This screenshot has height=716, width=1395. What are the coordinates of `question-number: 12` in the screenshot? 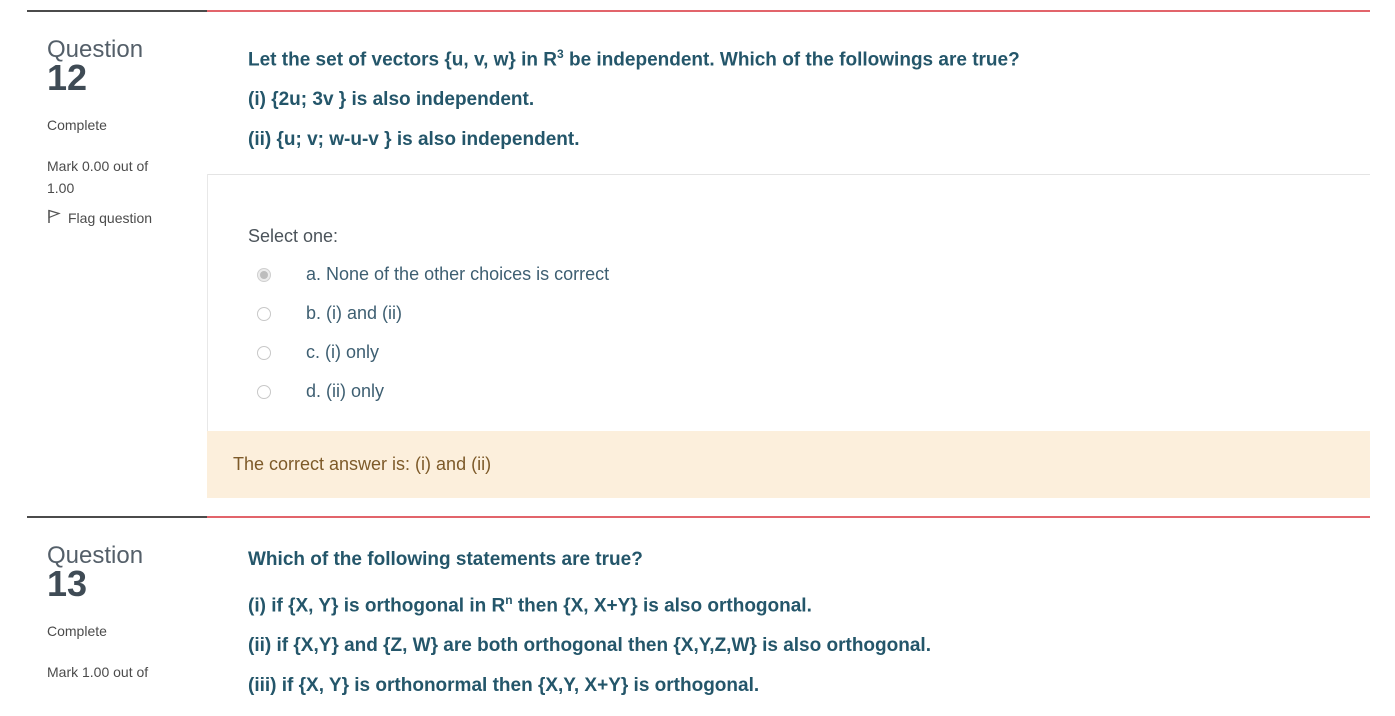 It's located at (67, 77).